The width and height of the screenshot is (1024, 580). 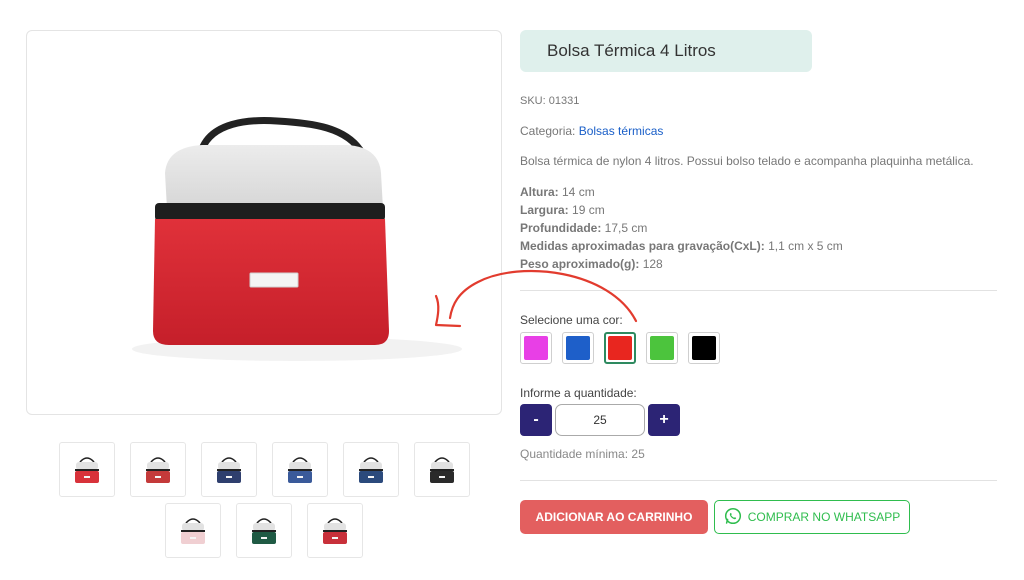 I want to click on quantity-increase-button: +, so click(x=664, y=420).